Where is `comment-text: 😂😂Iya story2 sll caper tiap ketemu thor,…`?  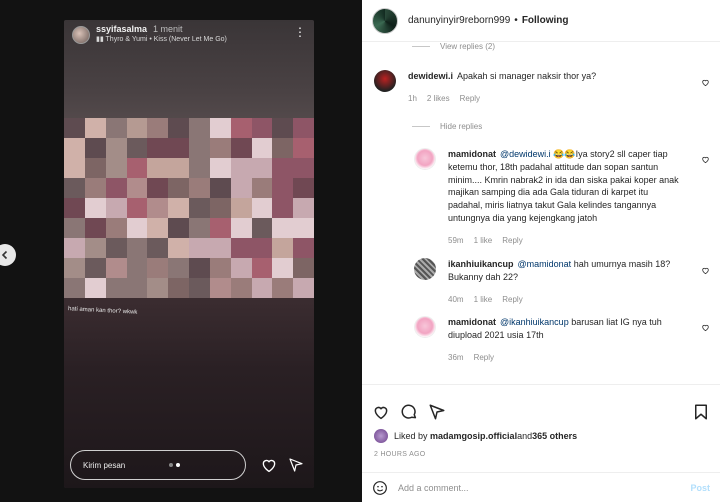 comment-text: 😂😂Iya story2 sll caper tiap ketemu thor,… is located at coordinates (563, 186).